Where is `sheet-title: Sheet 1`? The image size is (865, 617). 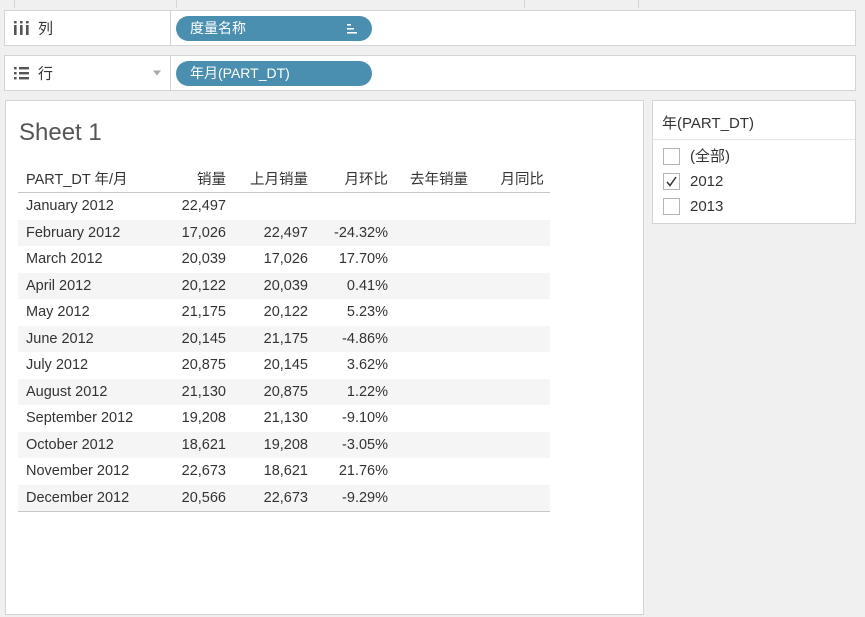
sheet-title: Sheet 1 is located at coordinates (60, 132).